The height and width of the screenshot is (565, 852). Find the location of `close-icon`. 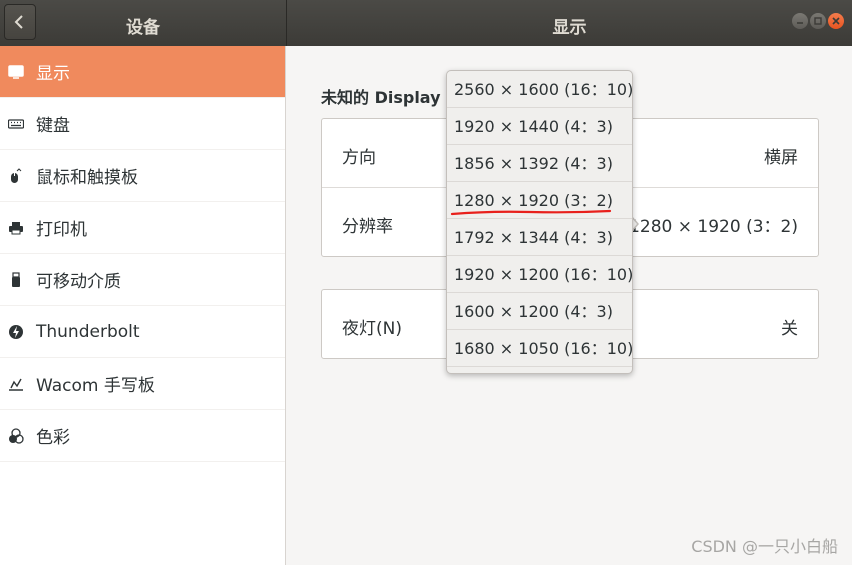

close-icon is located at coordinates (836, 21).